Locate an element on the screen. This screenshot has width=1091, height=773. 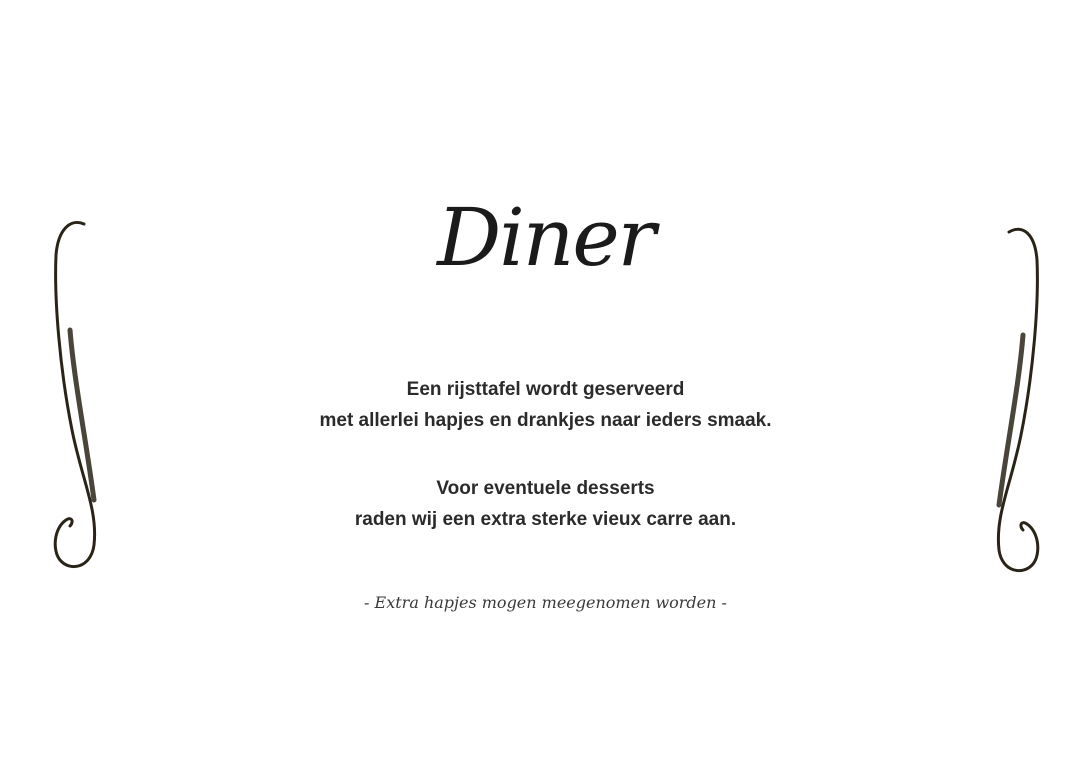
paragraph-line: Voor eventuele desserts is located at coordinates (545, 488).